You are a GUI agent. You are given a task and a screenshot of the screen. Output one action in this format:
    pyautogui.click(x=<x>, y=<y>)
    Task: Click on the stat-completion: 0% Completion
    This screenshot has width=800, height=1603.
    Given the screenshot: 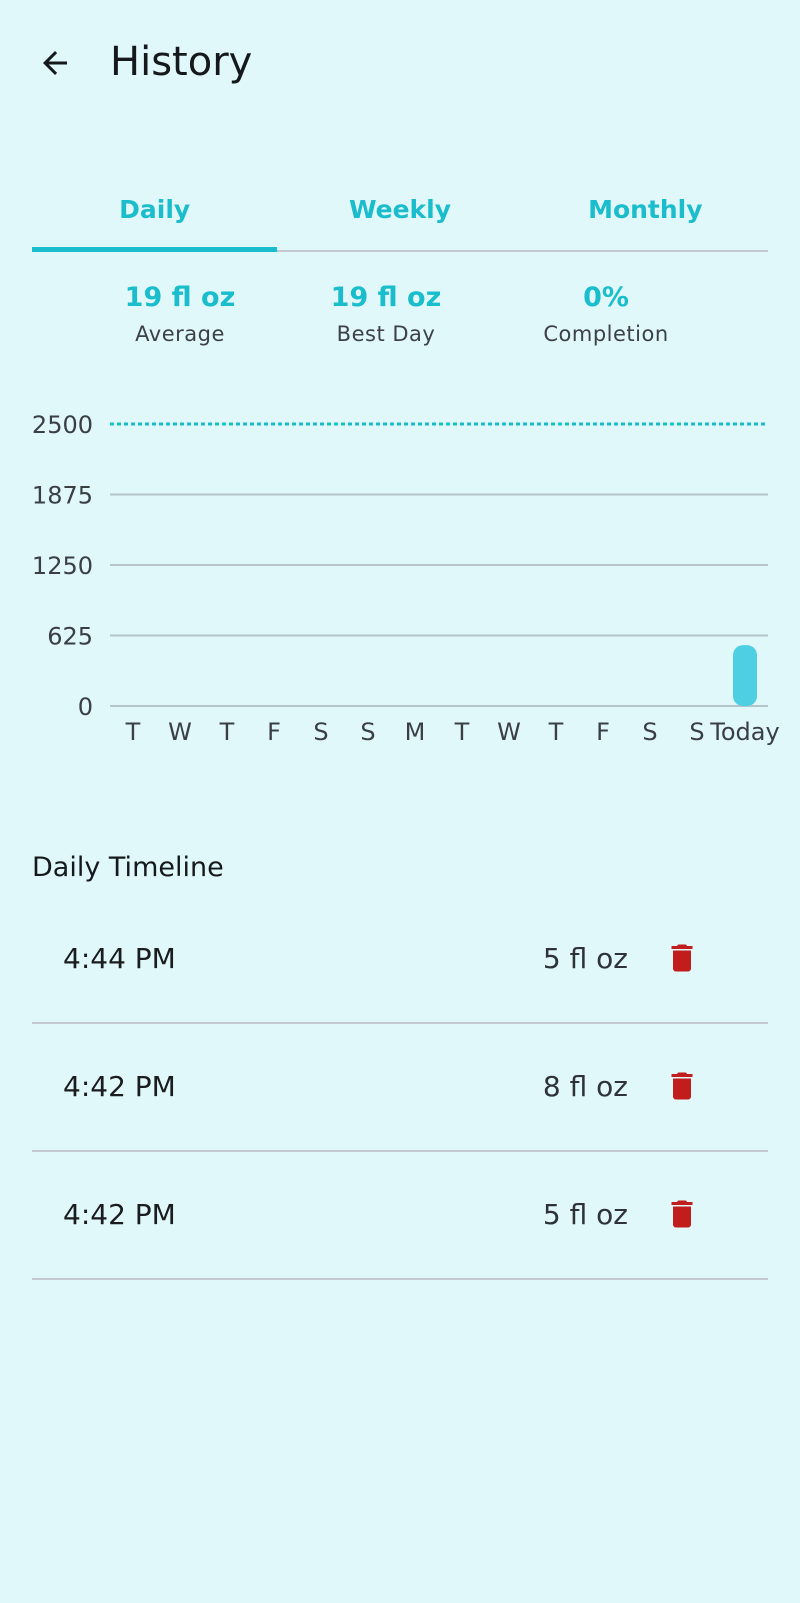 What is the action you would take?
    pyautogui.click(x=606, y=313)
    